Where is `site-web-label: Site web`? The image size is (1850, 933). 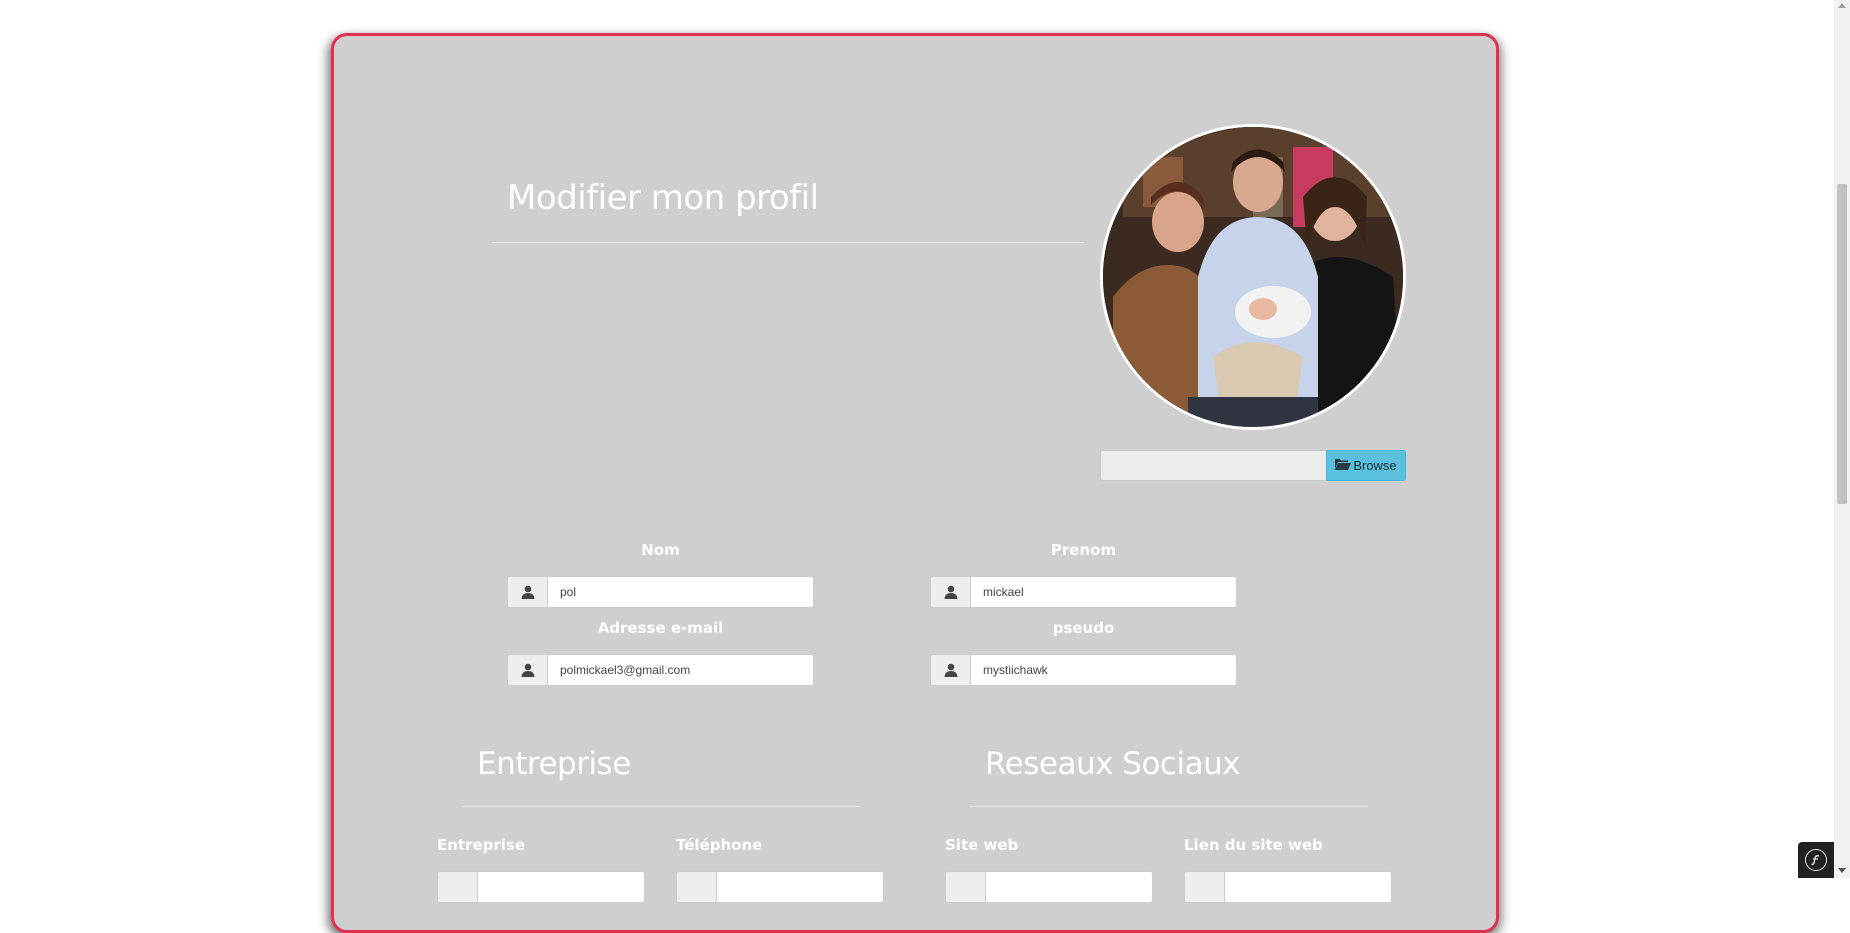
site-web-label: Site web is located at coordinates (982, 845).